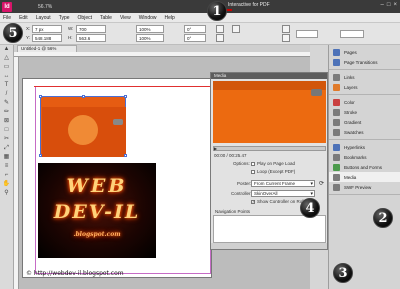 The width and height of the screenshot is (400, 289). I want to click on menu-view: View, so click(125, 18).